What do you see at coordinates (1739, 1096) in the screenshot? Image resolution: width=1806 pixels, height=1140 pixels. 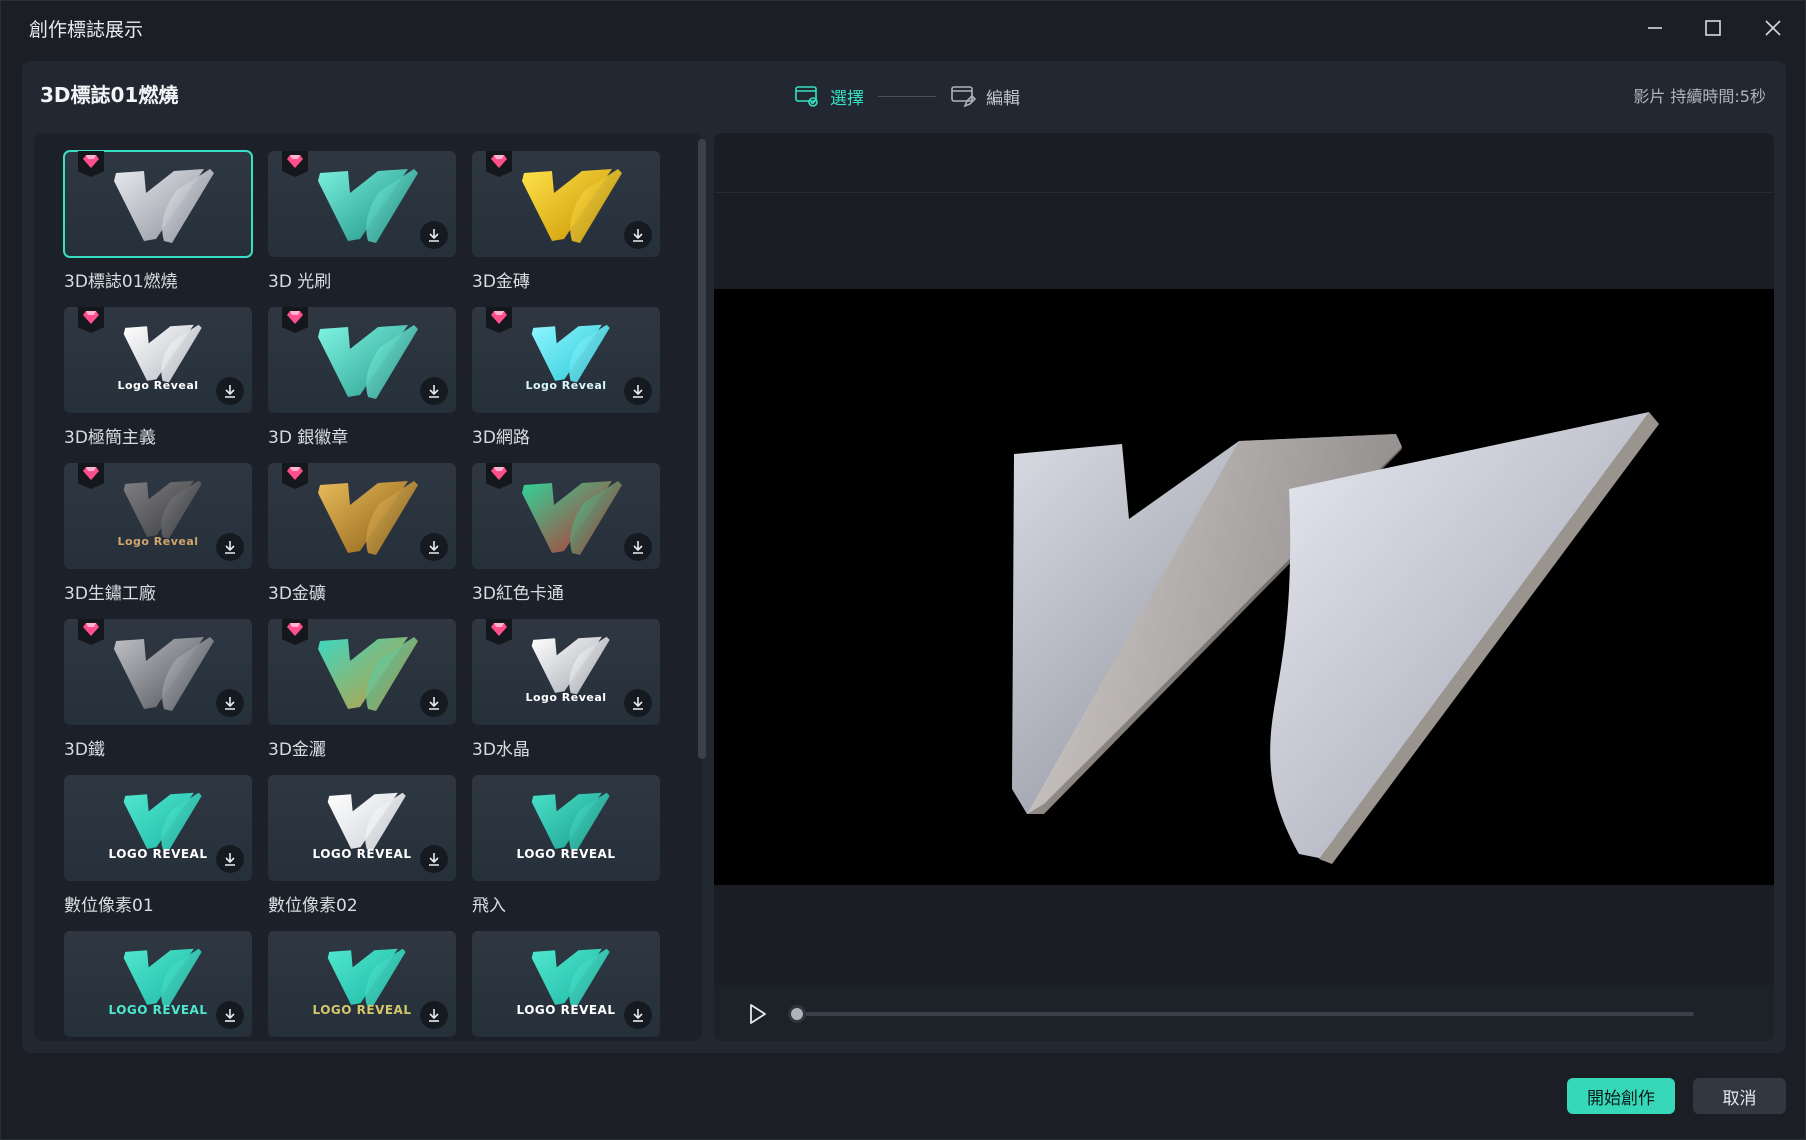 I see `cancel-button: 取消` at bounding box center [1739, 1096].